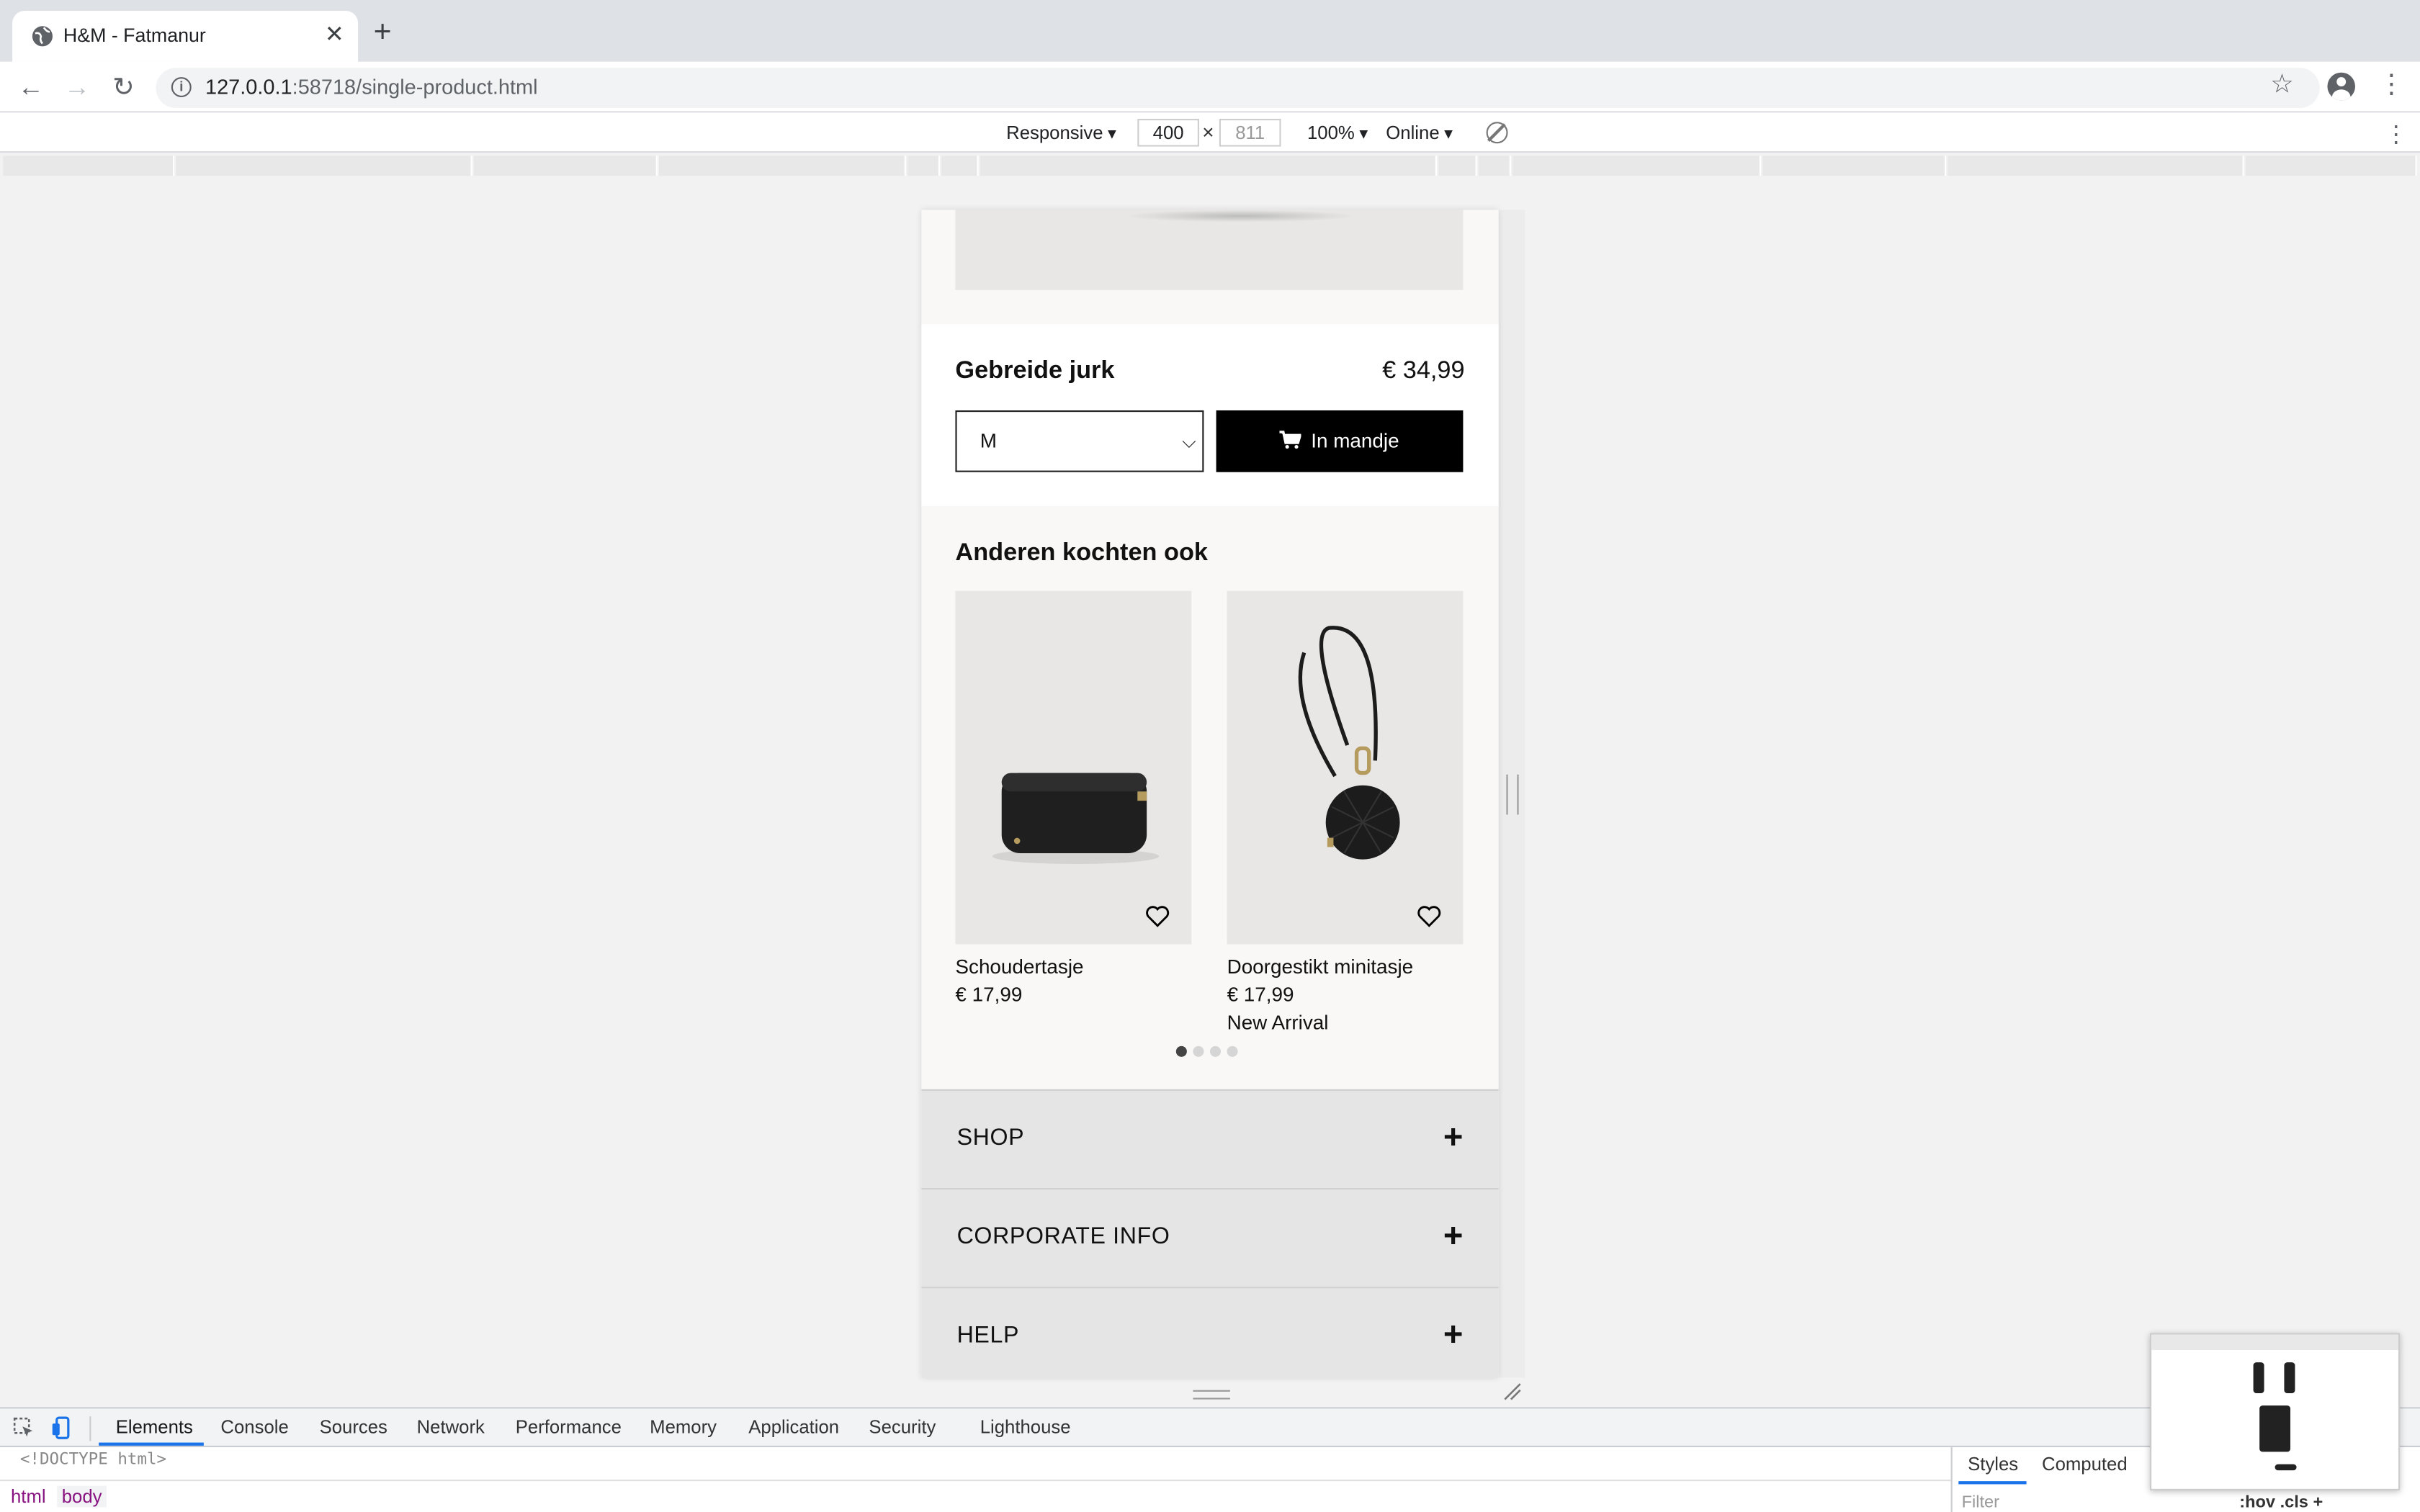 Image resolution: width=2420 pixels, height=1512 pixels. What do you see at coordinates (1497, 133) in the screenshot?
I see `rotate-icon` at bounding box center [1497, 133].